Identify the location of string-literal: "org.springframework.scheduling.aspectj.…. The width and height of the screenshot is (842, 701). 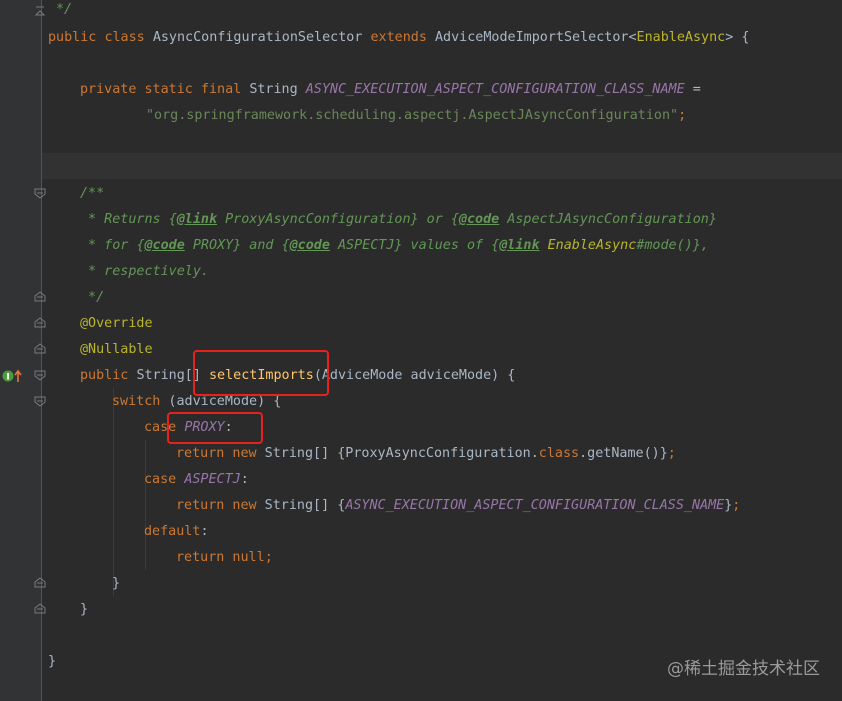
(412, 115).